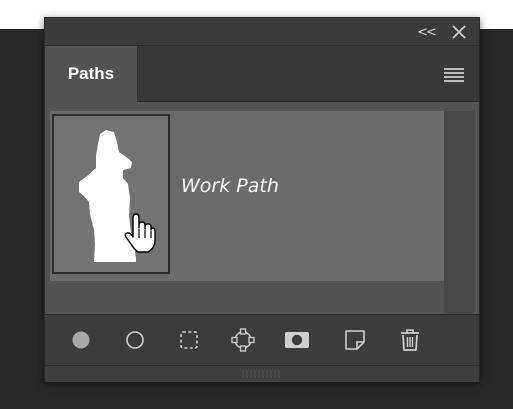 The height and width of the screenshot is (409, 513). I want to click on load-selection-button, so click(189, 340).